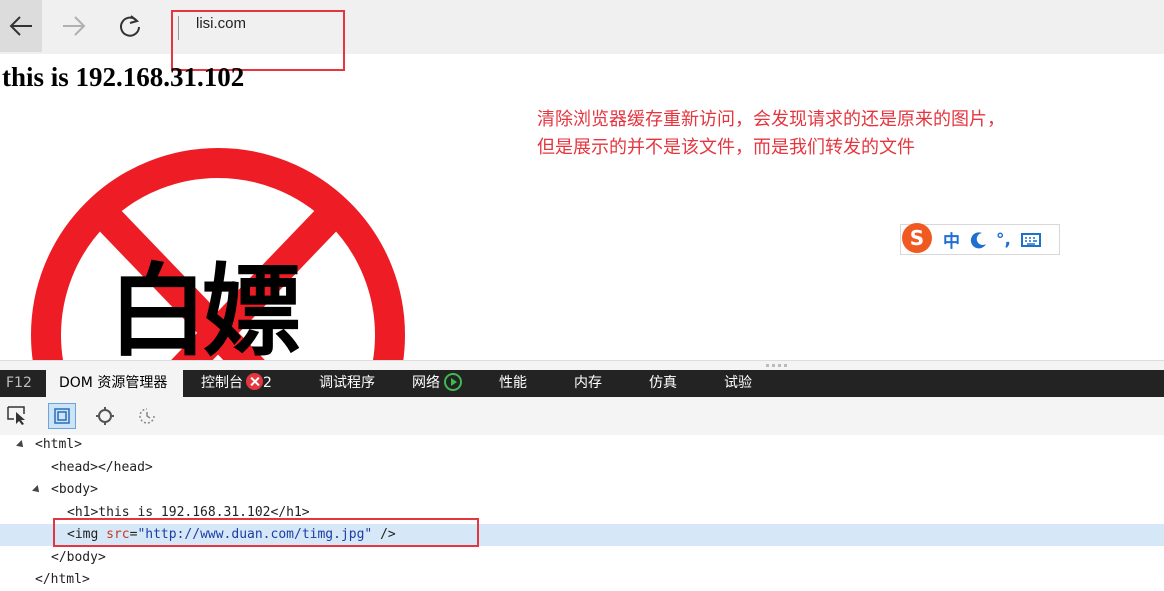 The width and height of the screenshot is (1164, 591). I want to click on devtools-tab-bar: F12 DOM 资源管理器 控制台 2 调试程序 网络 性能 内存 仿真 试验, so click(582, 383).